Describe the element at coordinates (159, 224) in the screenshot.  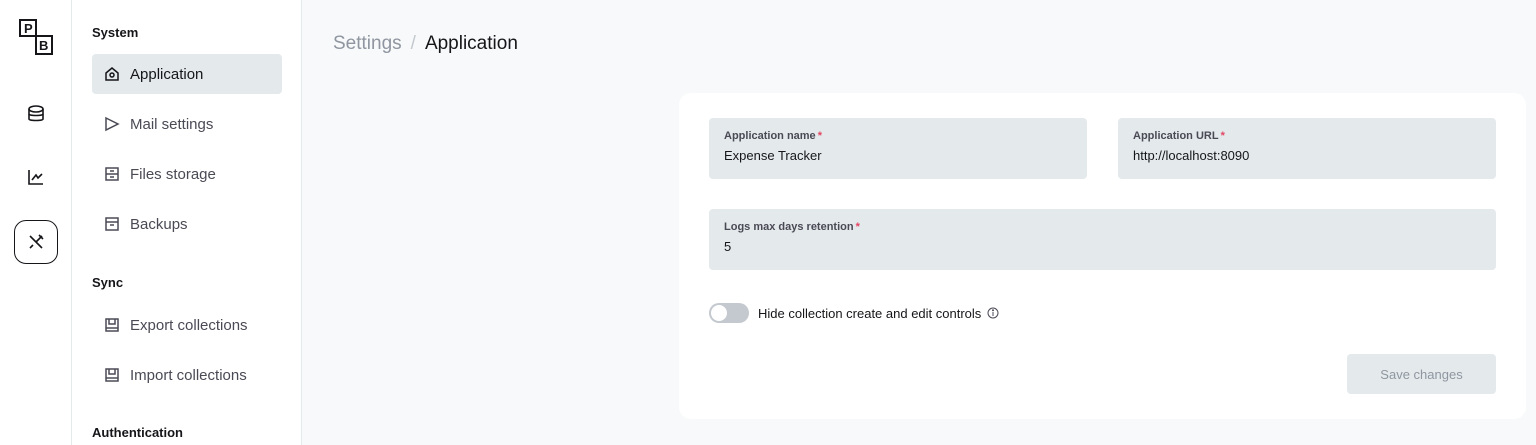
I see `sidebar-item-label: Backups` at that location.